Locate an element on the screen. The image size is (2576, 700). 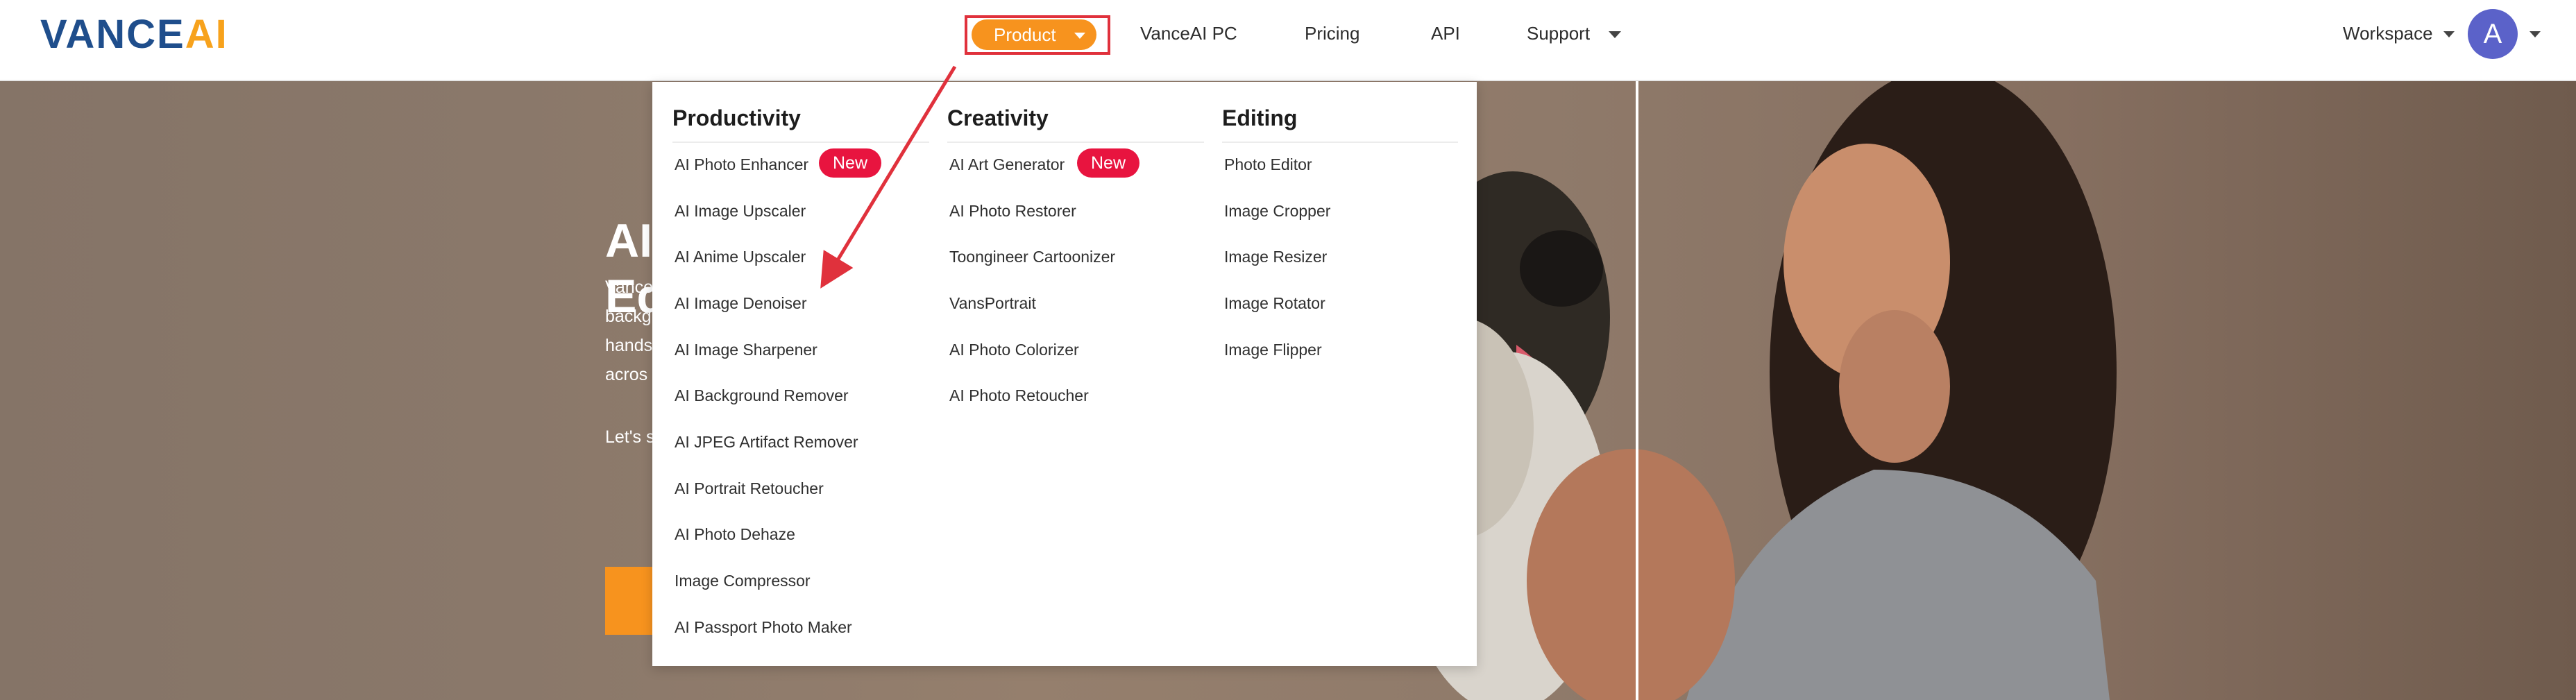
chevron-down-icon is located at coordinates (1079, 36).